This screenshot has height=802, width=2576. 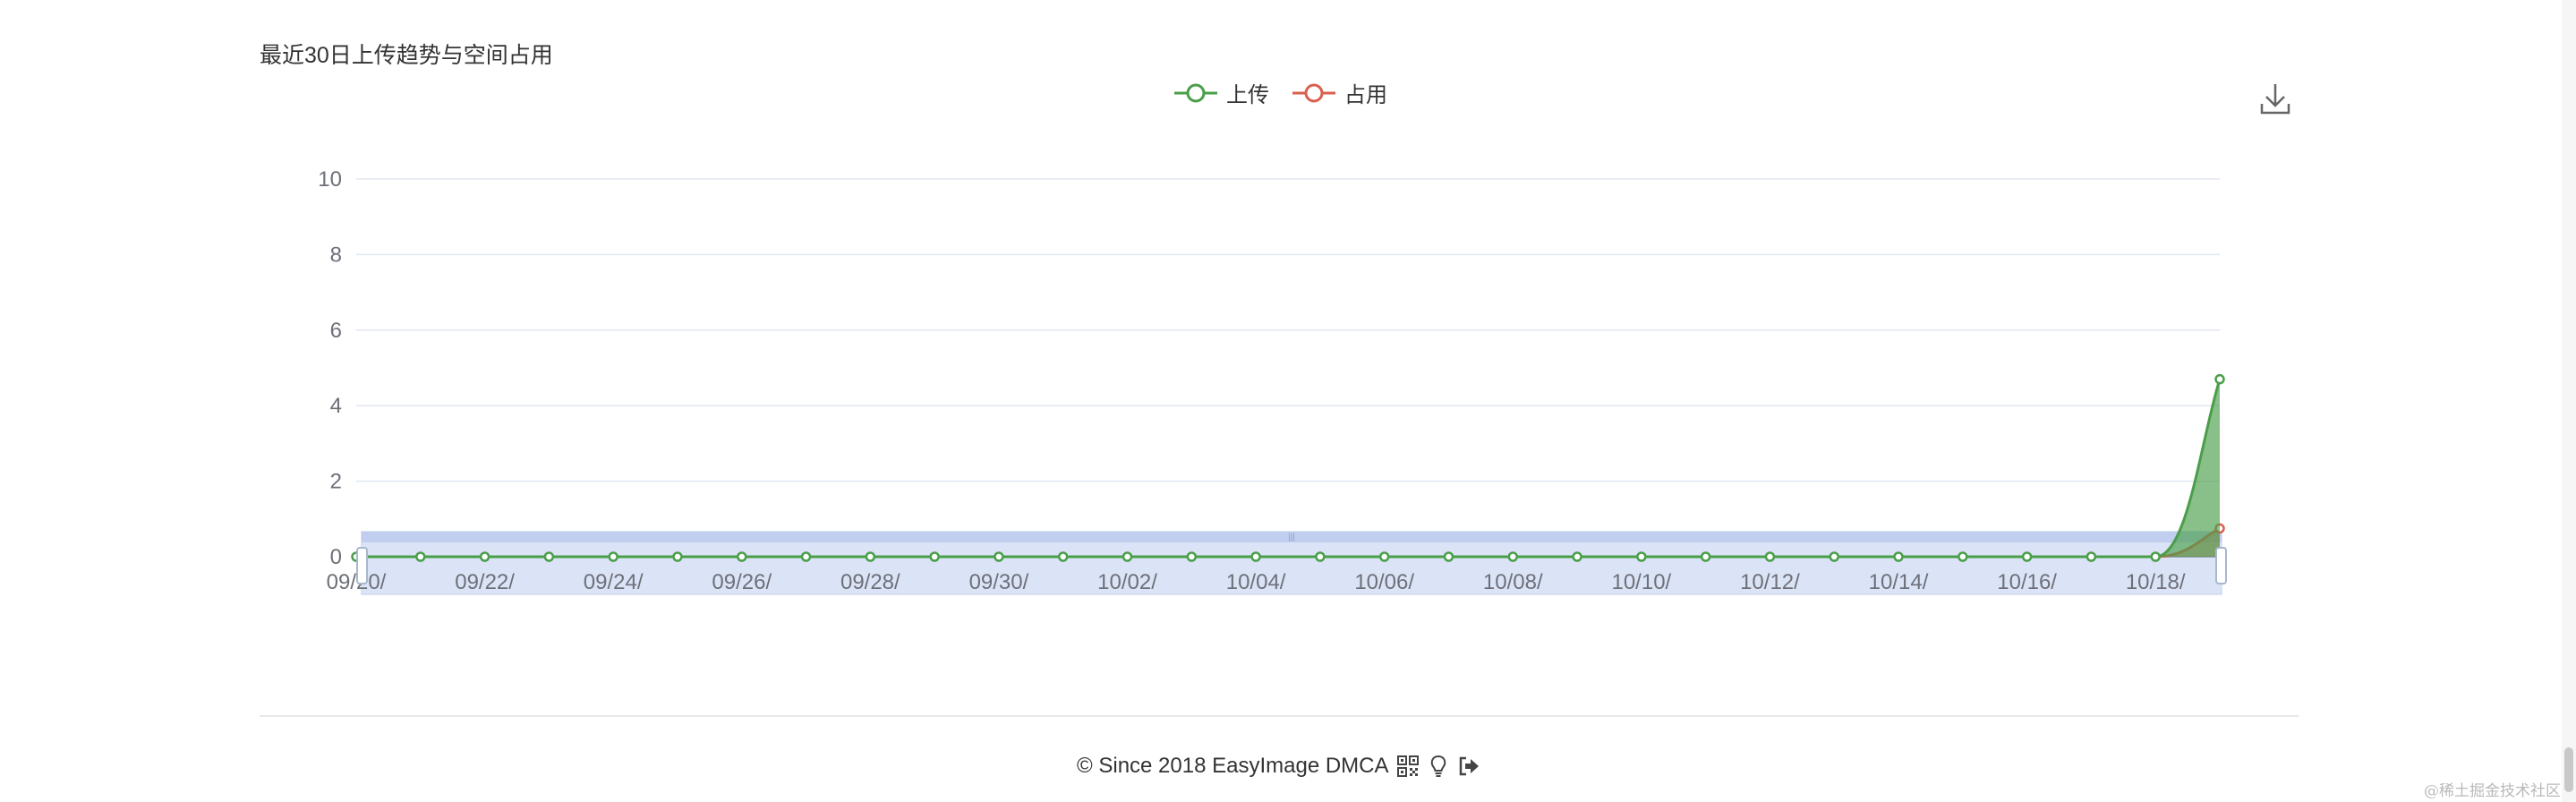 I want to click on x-tick-label: 10/06/, so click(x=1384, y=582).